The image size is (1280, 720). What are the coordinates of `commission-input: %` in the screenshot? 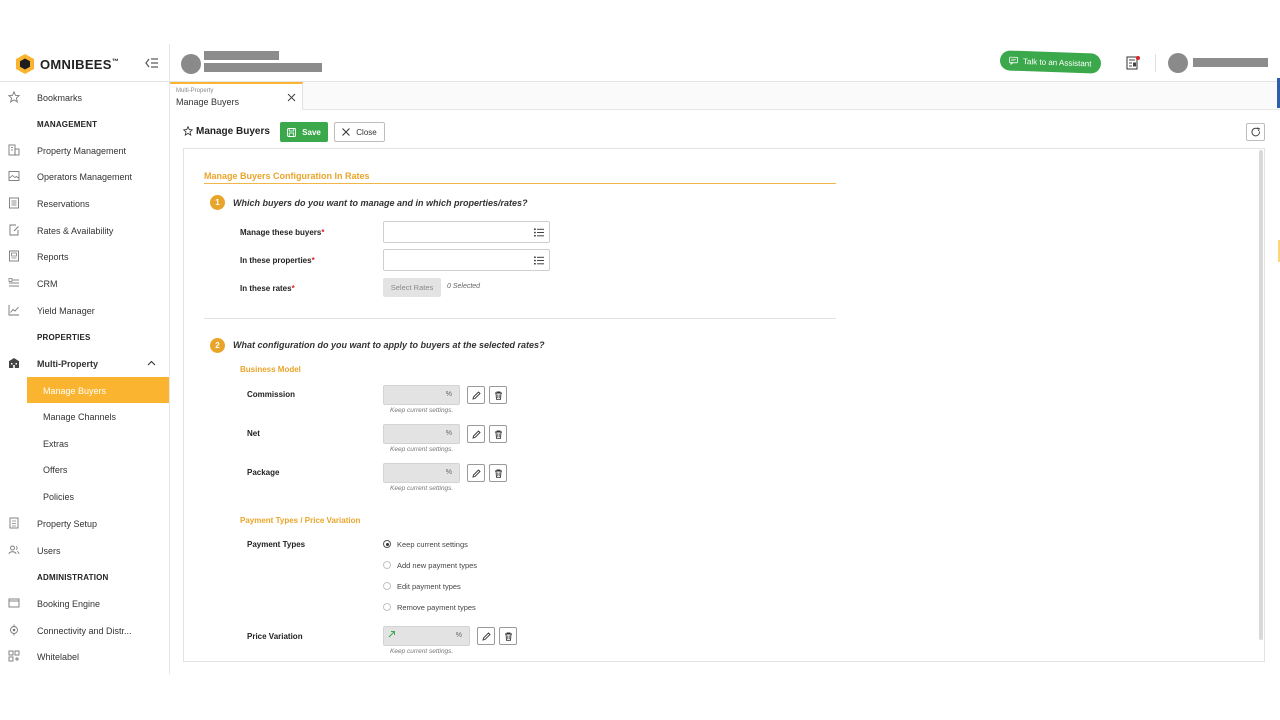 It's located at (421, 395).